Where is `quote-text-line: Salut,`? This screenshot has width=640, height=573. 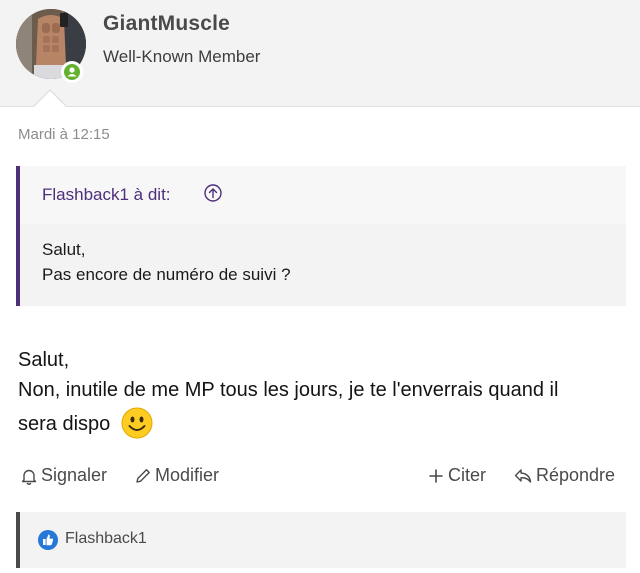
quote-text-line: Salut, is located at coordinates (64, 249).